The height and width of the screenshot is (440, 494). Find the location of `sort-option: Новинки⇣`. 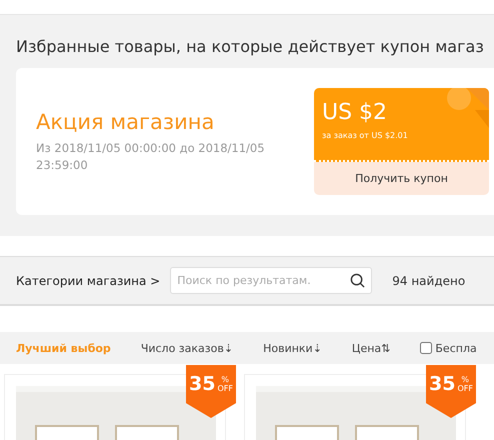

sort-option: Новинки⇣ is located at coordinates (292, 348).